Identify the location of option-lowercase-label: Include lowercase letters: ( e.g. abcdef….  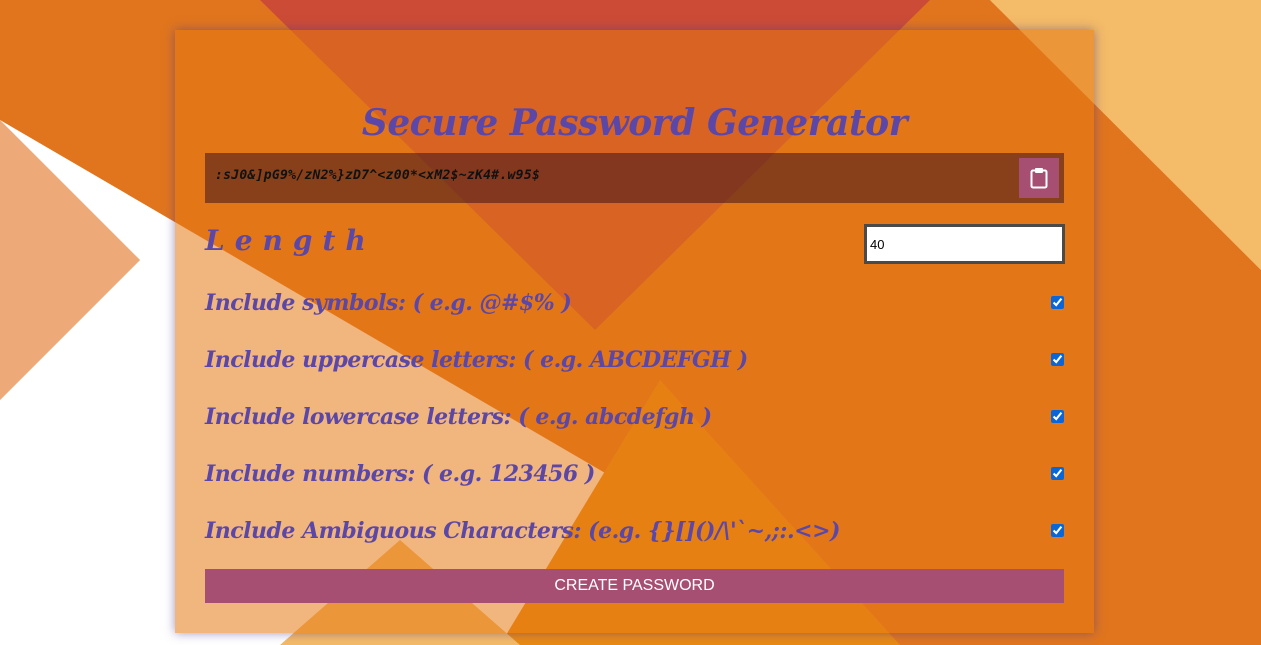
(458, 417).